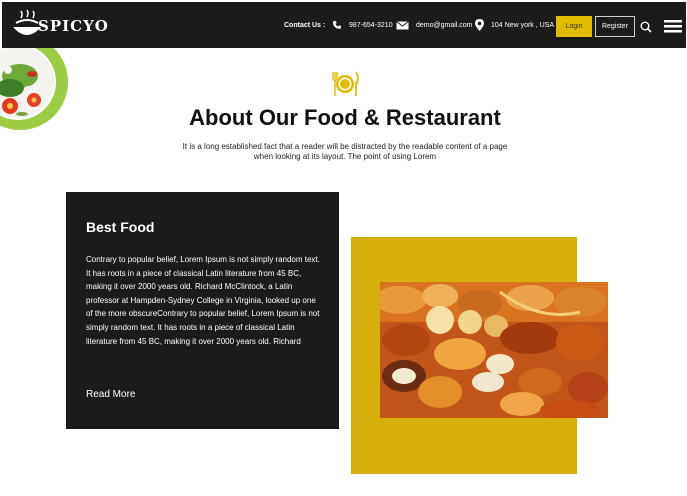 This screenshot has height=496, width=687. What do you see at coordinates (646, 29) in the screenshot?
I see `search-icon` at bounding box center [646, 29].